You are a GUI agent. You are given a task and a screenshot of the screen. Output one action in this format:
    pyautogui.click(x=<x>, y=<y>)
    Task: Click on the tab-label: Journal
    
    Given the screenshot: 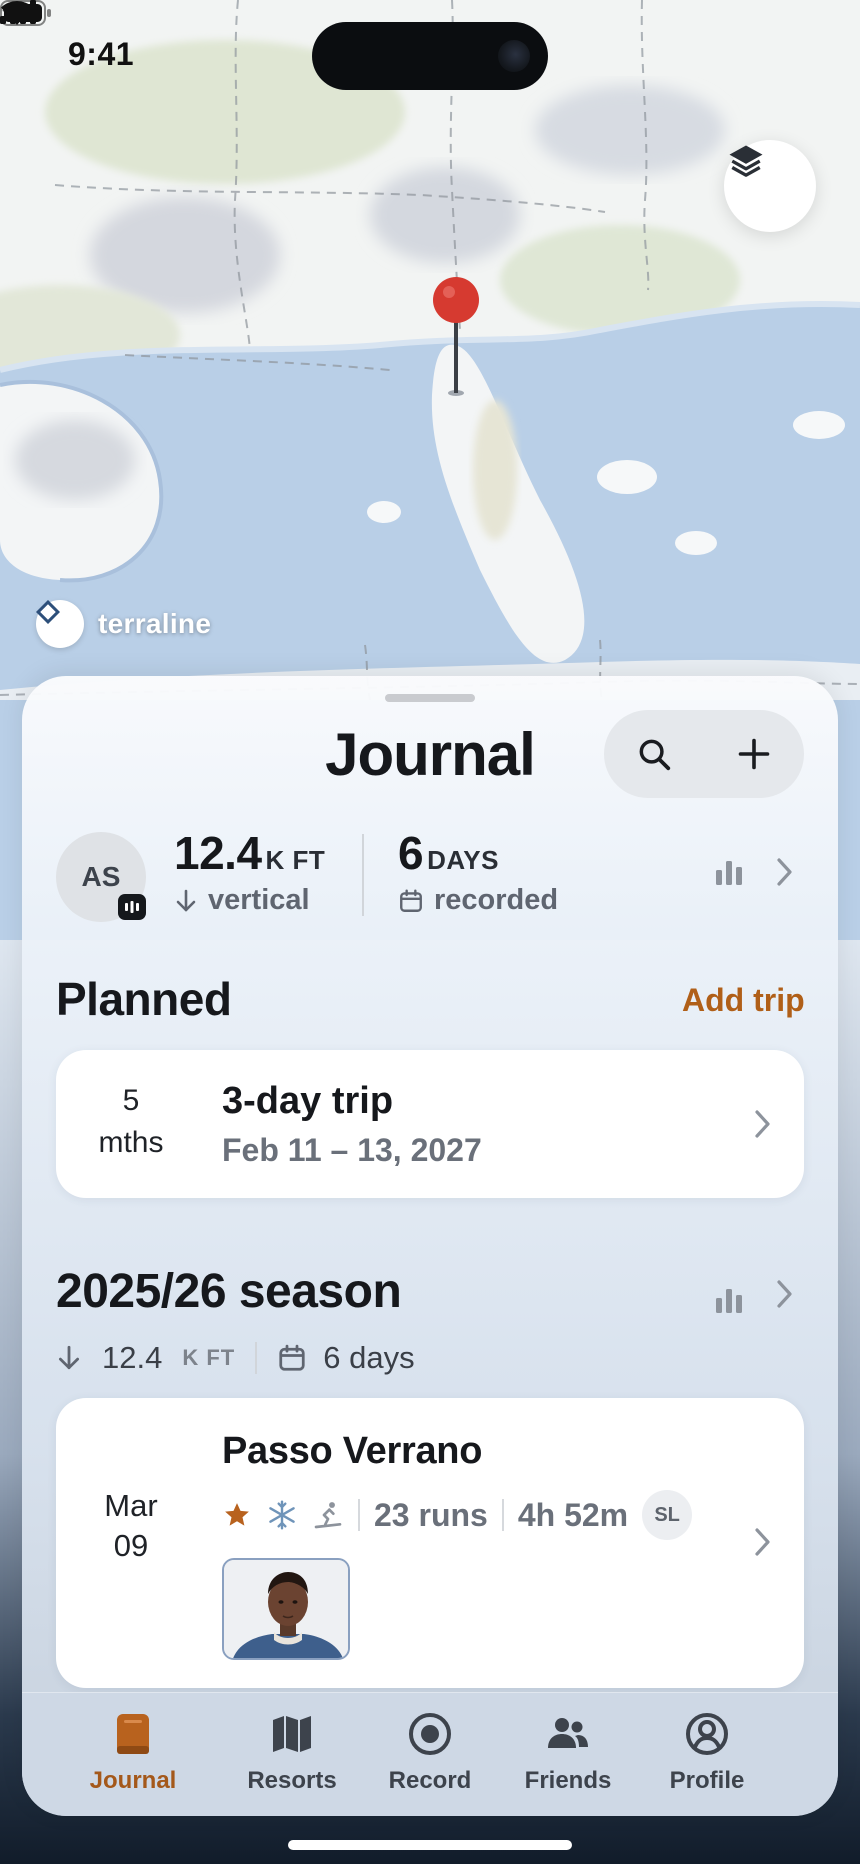 What is the action you would take?
    pyautogui.click(x=133, y=1780)
    